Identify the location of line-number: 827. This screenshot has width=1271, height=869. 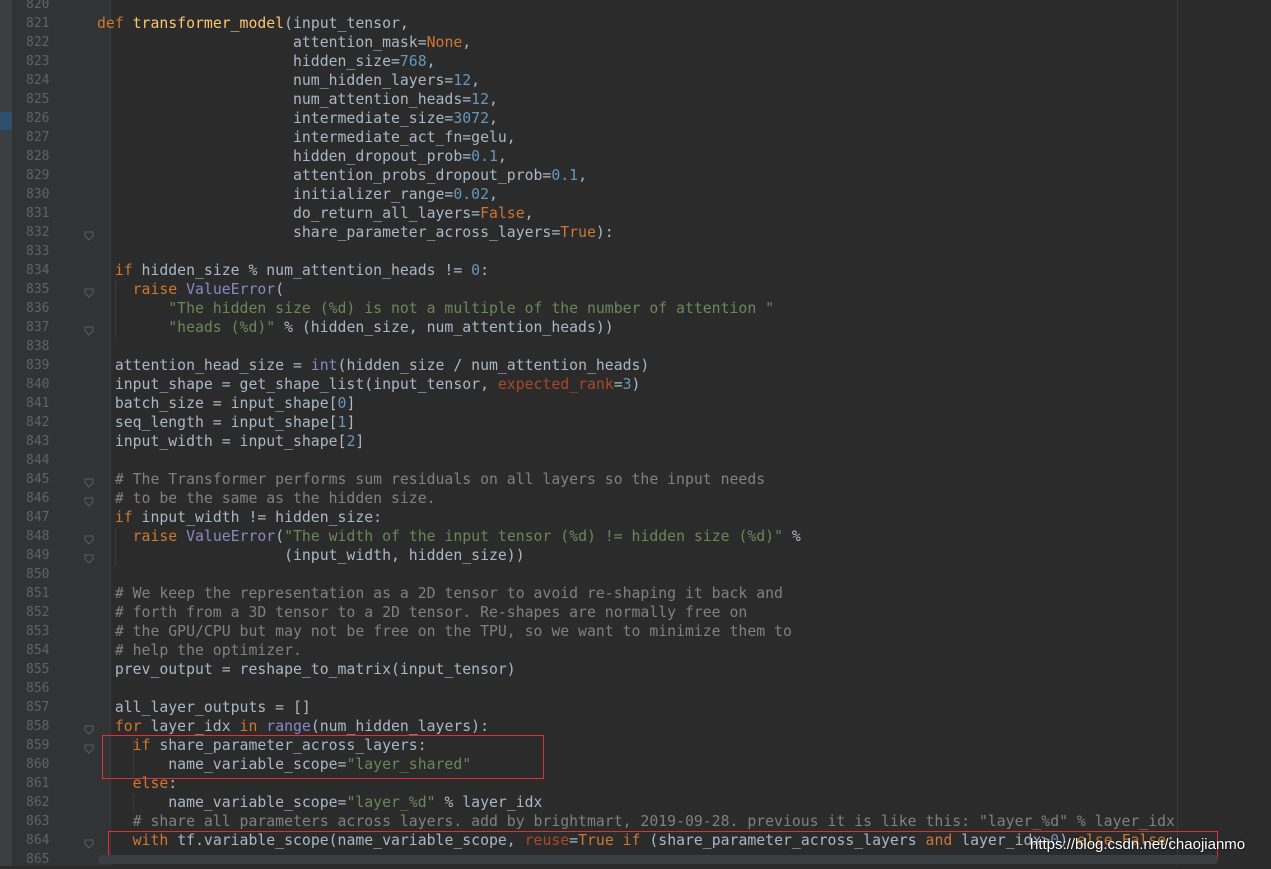
(38, 137).